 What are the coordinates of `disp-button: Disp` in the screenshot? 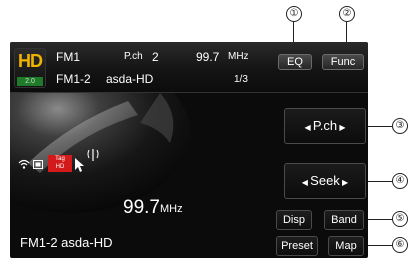 It's located at (294, 220).